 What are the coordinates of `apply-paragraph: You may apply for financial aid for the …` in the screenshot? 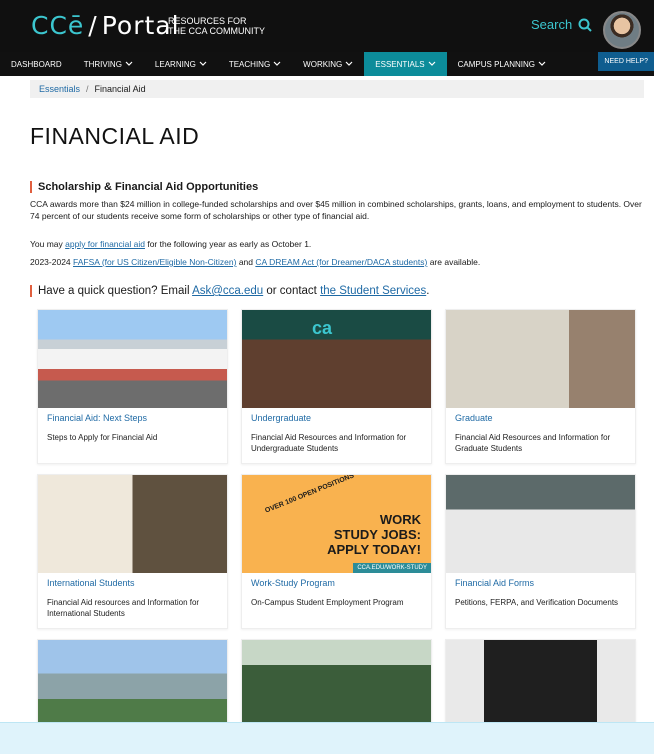 It's located at (337, 244).